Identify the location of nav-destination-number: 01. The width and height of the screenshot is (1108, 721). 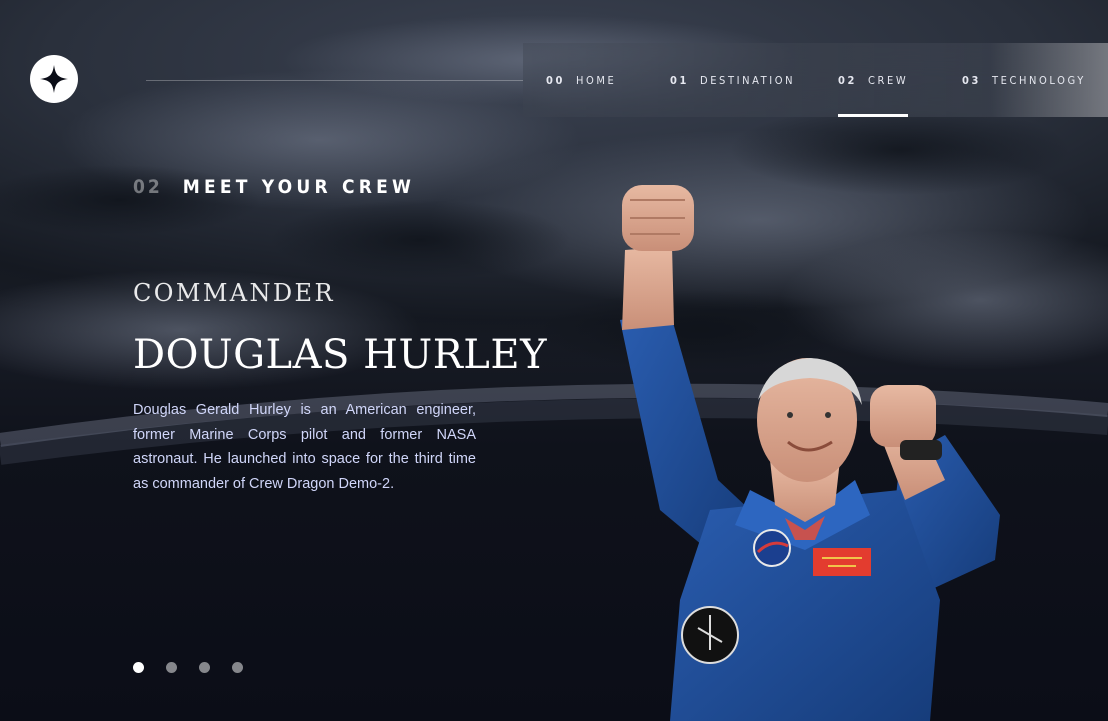
(679, 80).